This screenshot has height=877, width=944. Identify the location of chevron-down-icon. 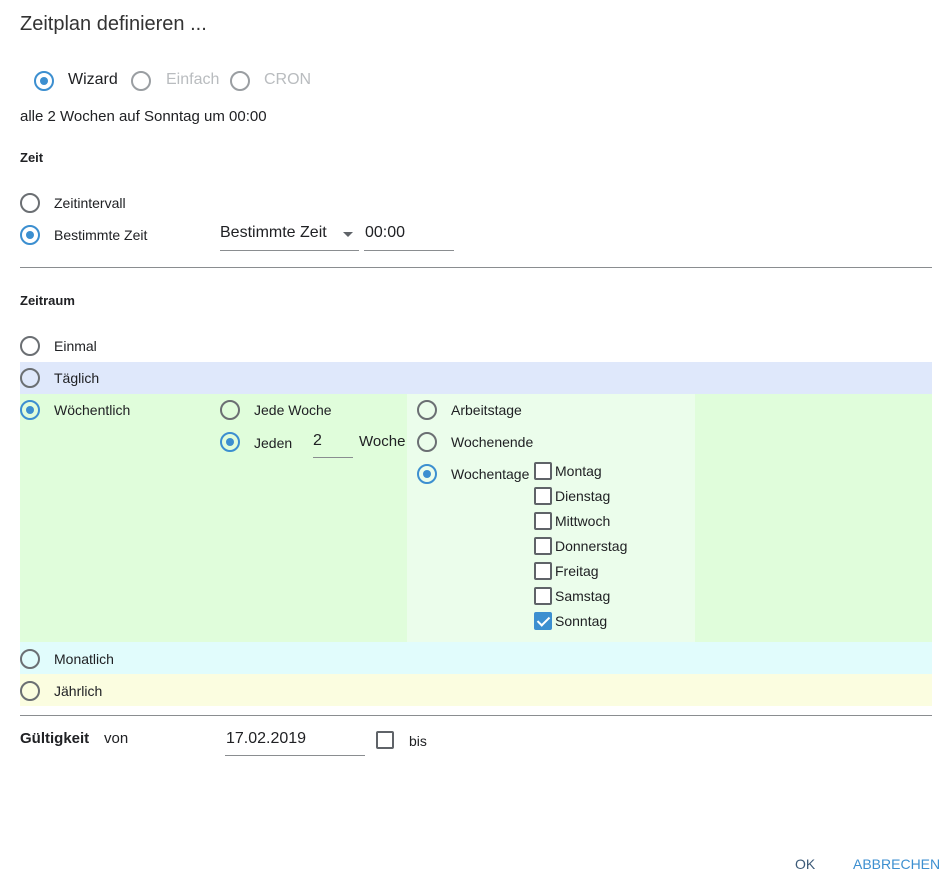
(348, 234).